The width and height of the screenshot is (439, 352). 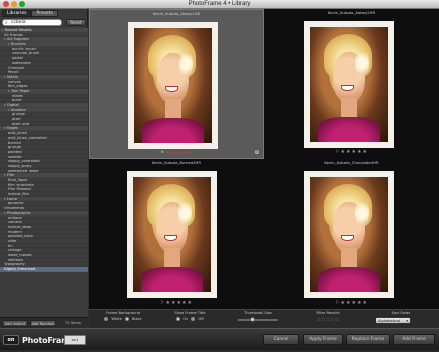 I want to click on show-frame-title-control: Show Frame Title On Off, so click(x=190, y=316).